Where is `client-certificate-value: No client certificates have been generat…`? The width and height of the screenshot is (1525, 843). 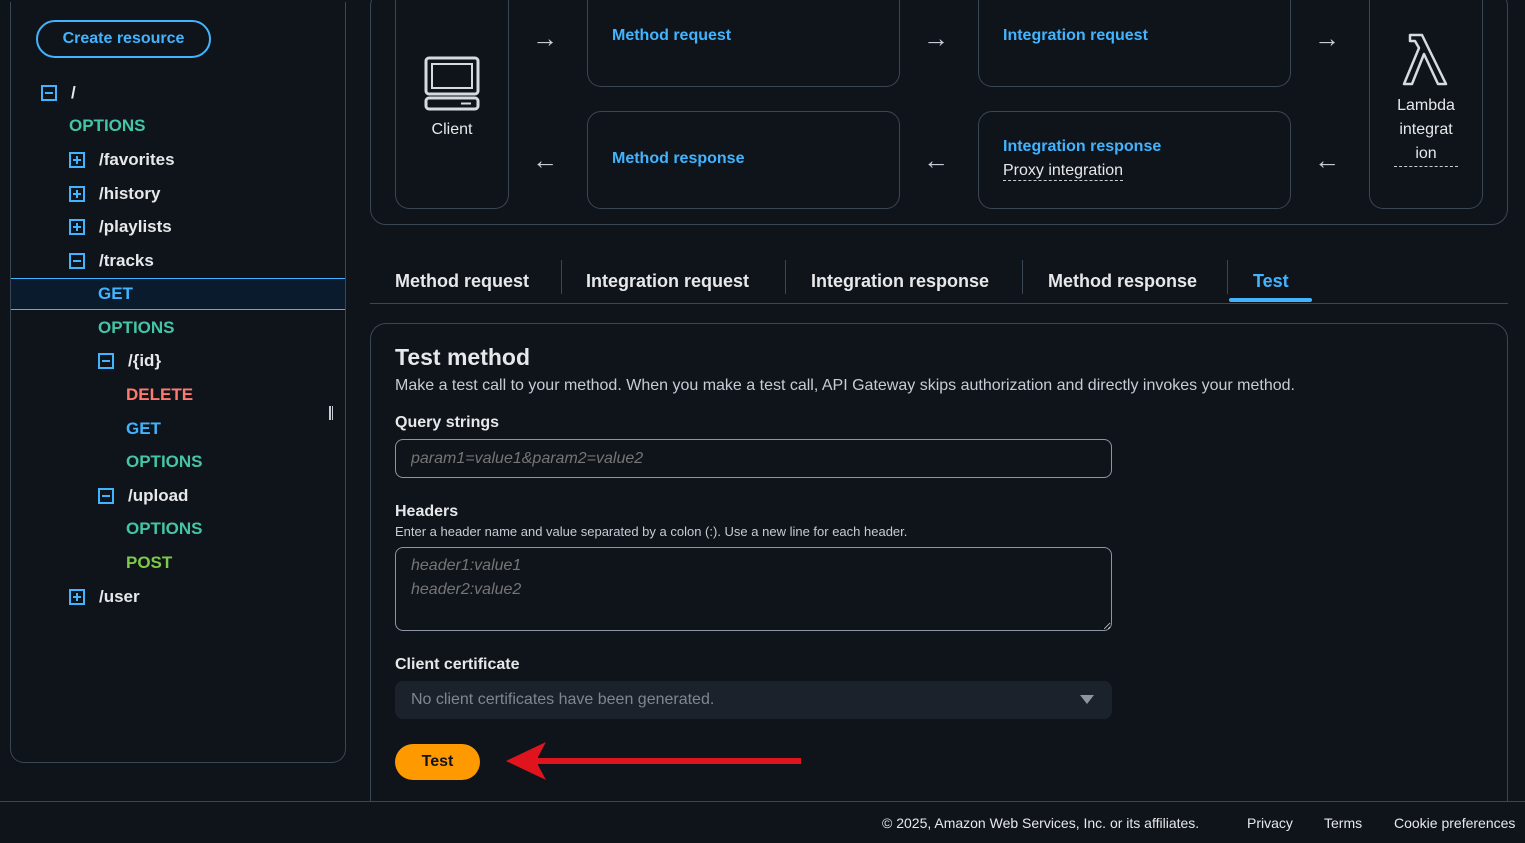
client-certificate-value: No client certificates have been generat… is located at coordinates (563, 699).